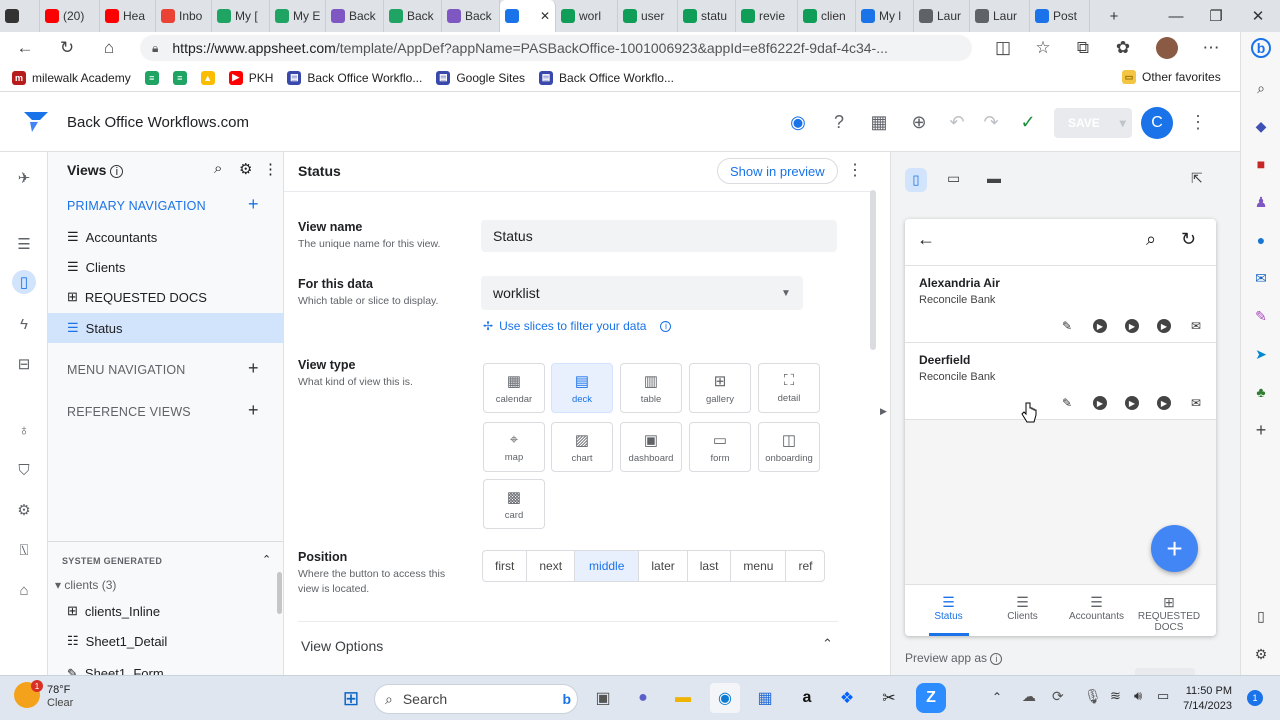 The image size is (1280, 720). I want to click on view-type-card: ▩ card, so click(514, 504).